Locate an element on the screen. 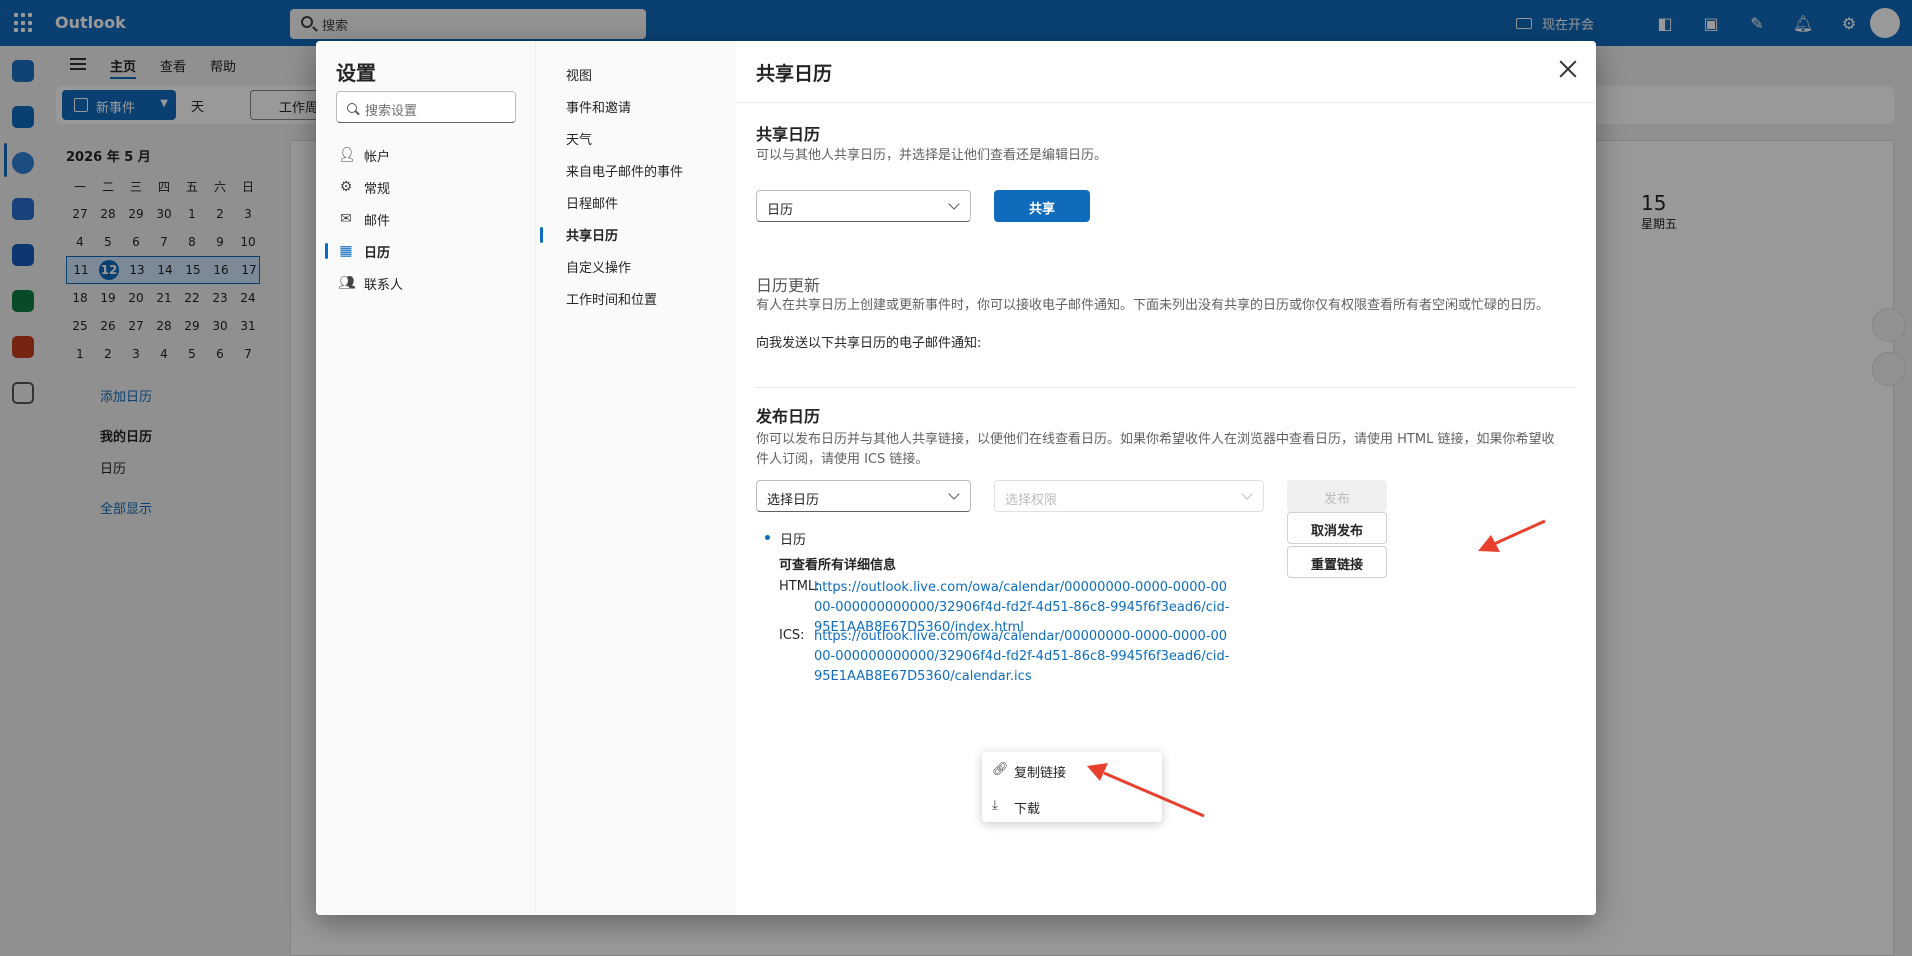 This screenshot has width=1912, height=956. mail-icon: ✉ is located at coordinates (346, 219).